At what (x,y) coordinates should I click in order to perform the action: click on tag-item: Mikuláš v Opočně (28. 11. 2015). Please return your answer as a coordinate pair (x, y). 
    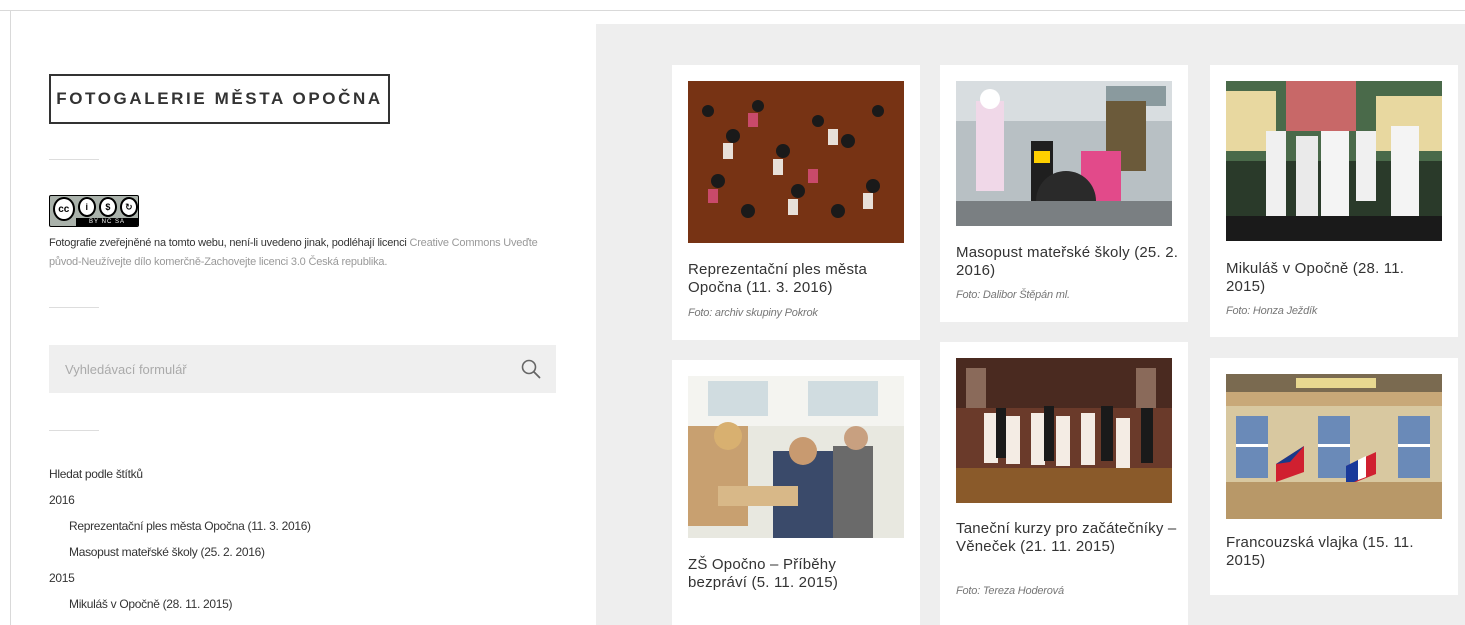
    Looking at the image, I should click on (319, 604).